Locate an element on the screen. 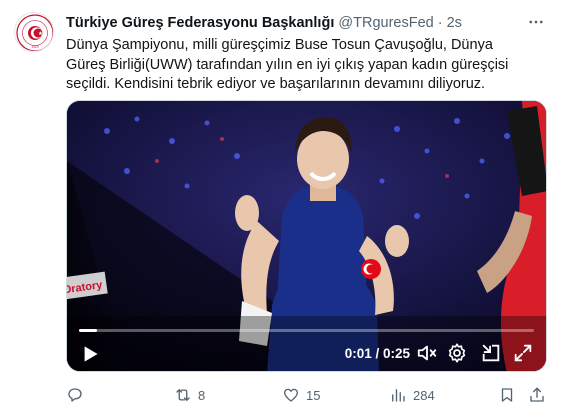 The width and height of the screenshot is (562, 418). federation-logo: 1923 is located at coordinates (34, 32).